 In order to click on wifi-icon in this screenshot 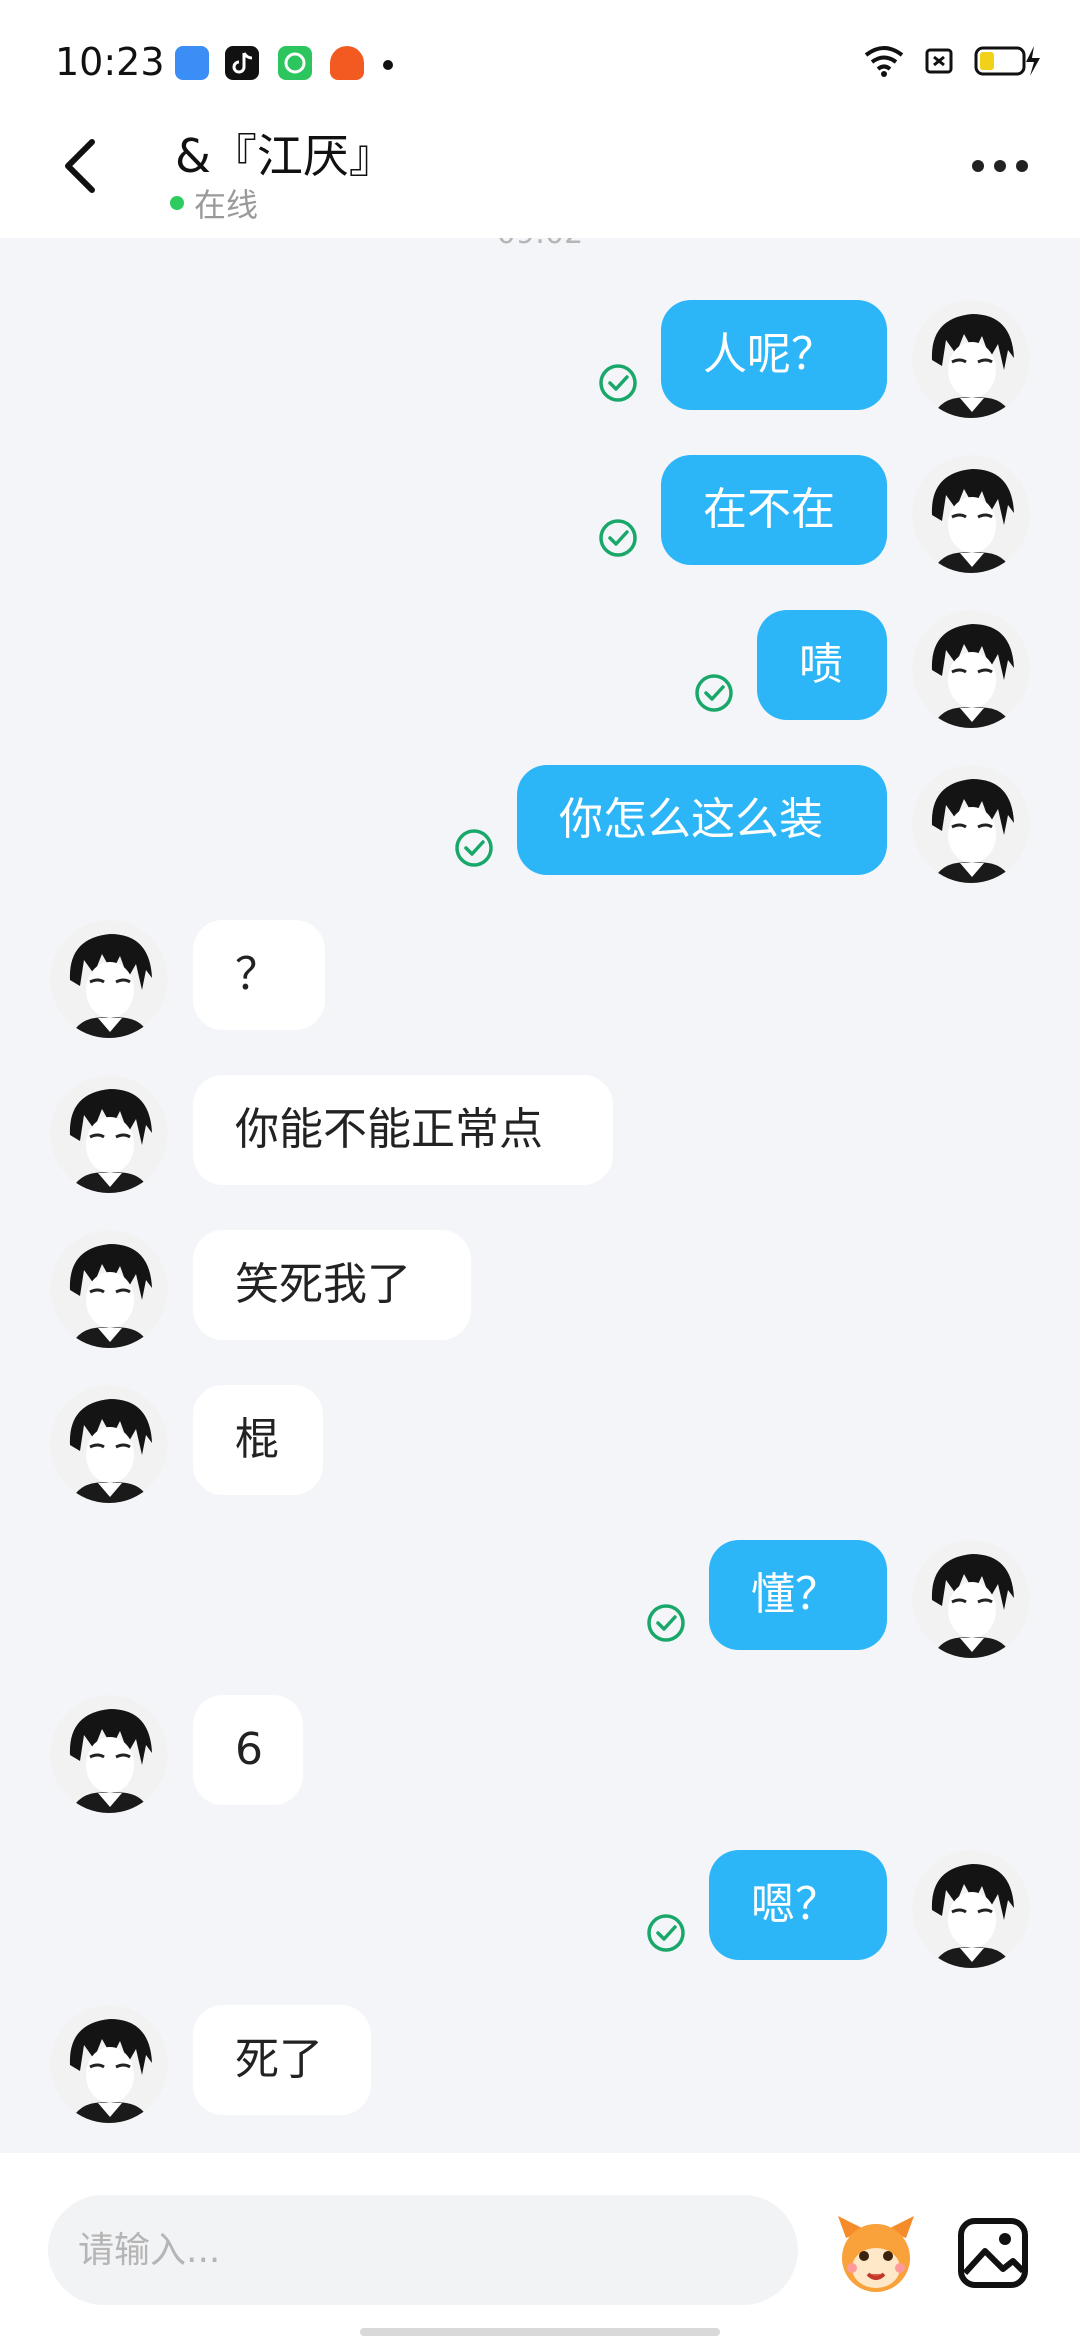, I will do `click(884, 61)`.